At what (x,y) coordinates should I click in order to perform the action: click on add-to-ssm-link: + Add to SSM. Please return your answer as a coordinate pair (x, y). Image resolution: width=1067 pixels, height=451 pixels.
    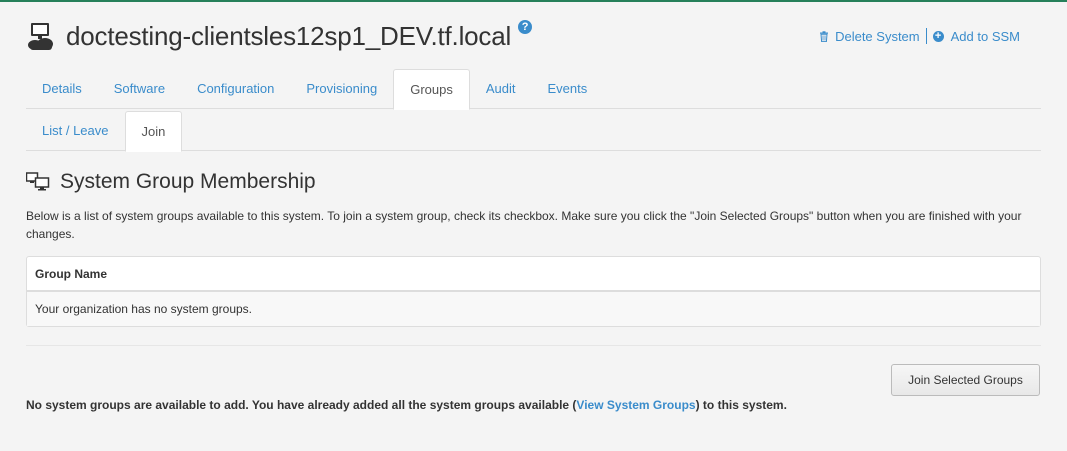
    Looking at the image, I should click on (976, 36).